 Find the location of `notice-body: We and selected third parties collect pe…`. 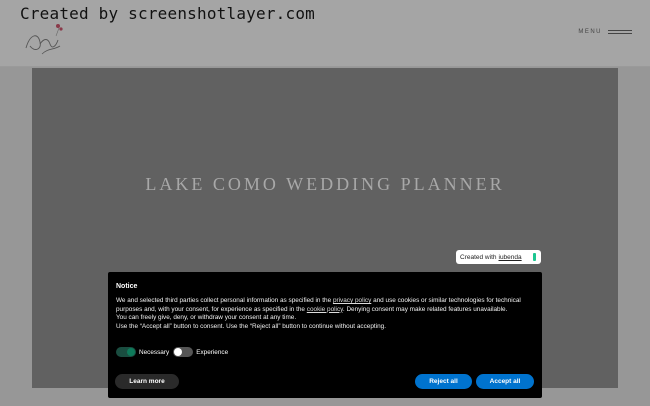

notice-body: We and selected third parties collect pe… is located at coordinates (323, 314).